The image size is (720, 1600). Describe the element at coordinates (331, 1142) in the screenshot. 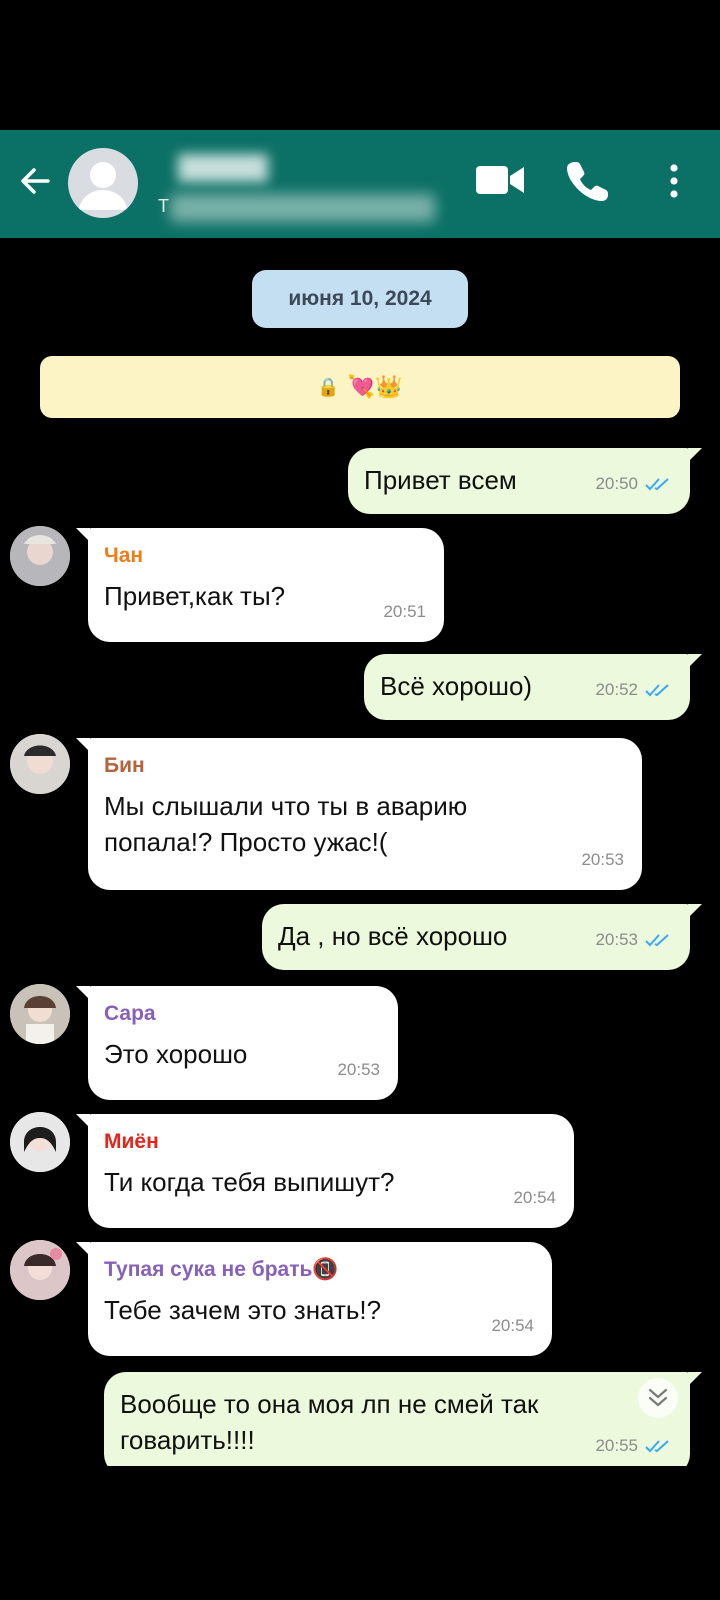

I see `sender-name: Миён` at that location.